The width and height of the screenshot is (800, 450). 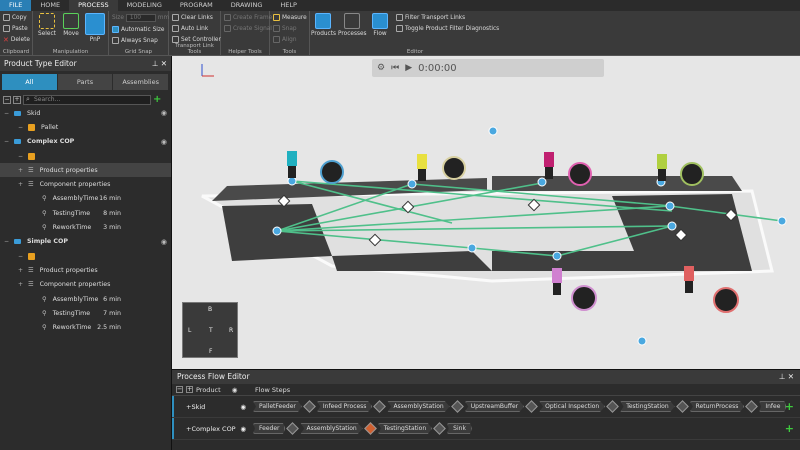 What do you see at coordinates (285, 28) in the screenshot?
I see `snap-button: Snap` at bounding box center [285, 28].